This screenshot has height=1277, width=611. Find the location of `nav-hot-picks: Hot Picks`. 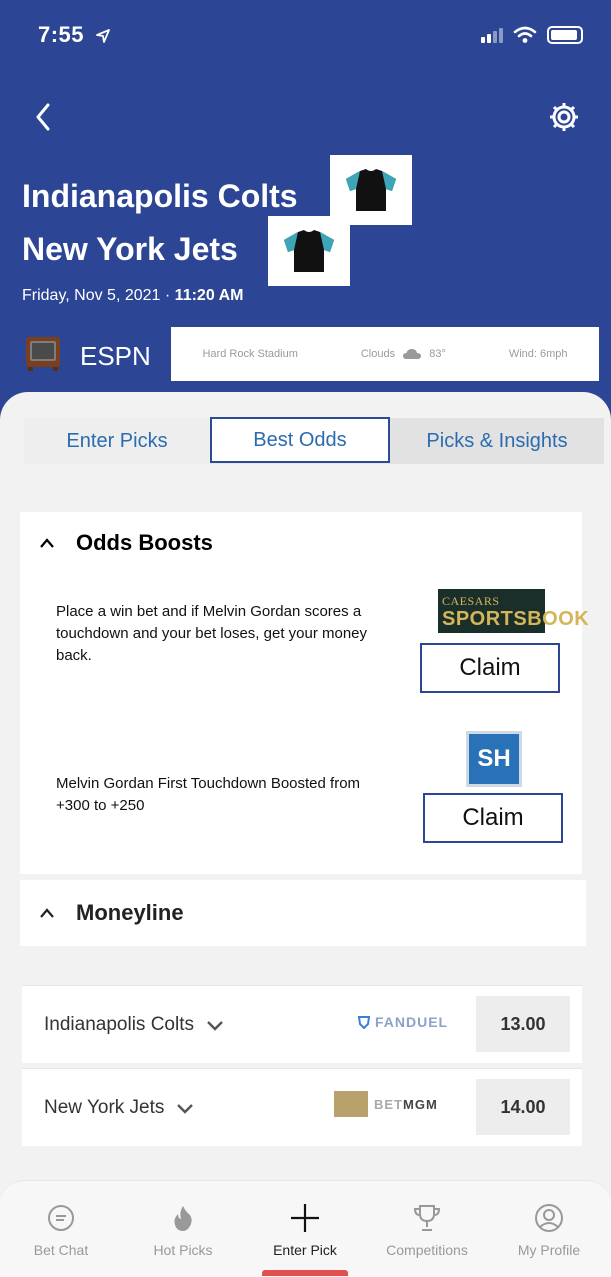

nav-hot-picks: Hot Picks is located at coordinates (183, 1229).